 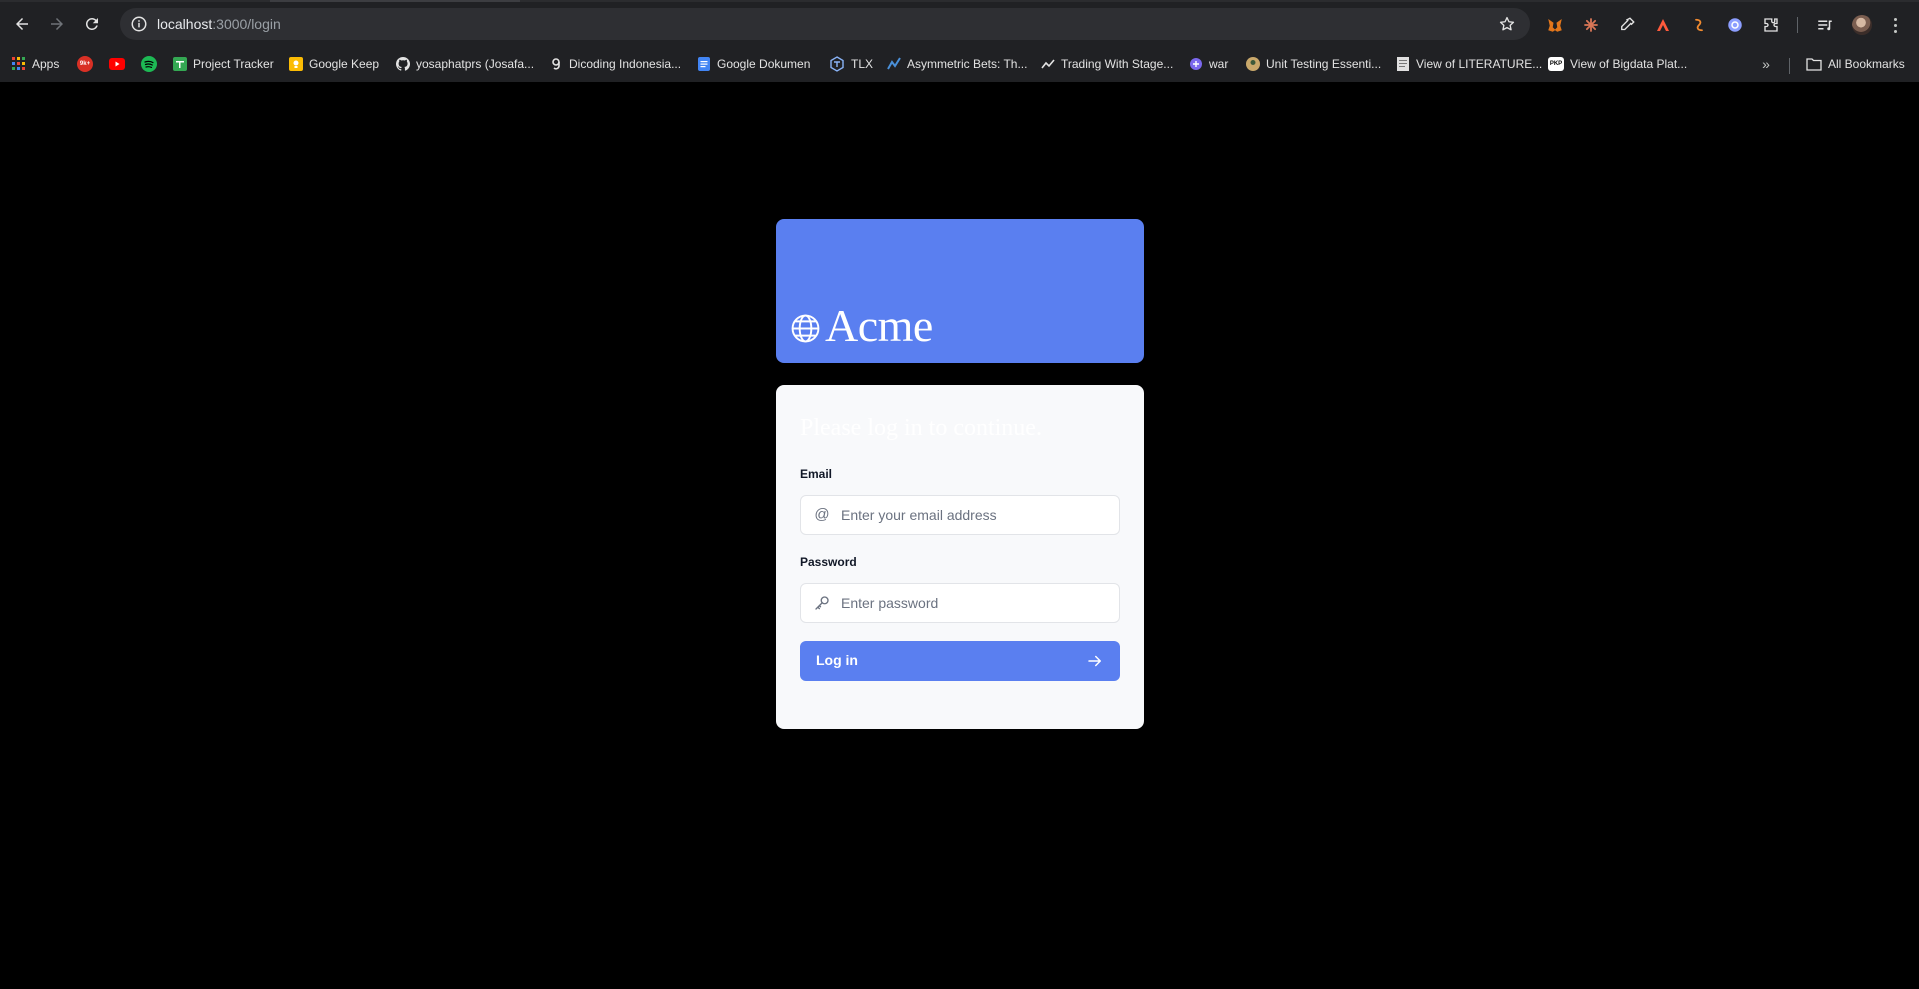 What do you see at coordinates (822, 514) in the screenshot?
I see `at-sign-icon: @` at bounding box center [822, 514].